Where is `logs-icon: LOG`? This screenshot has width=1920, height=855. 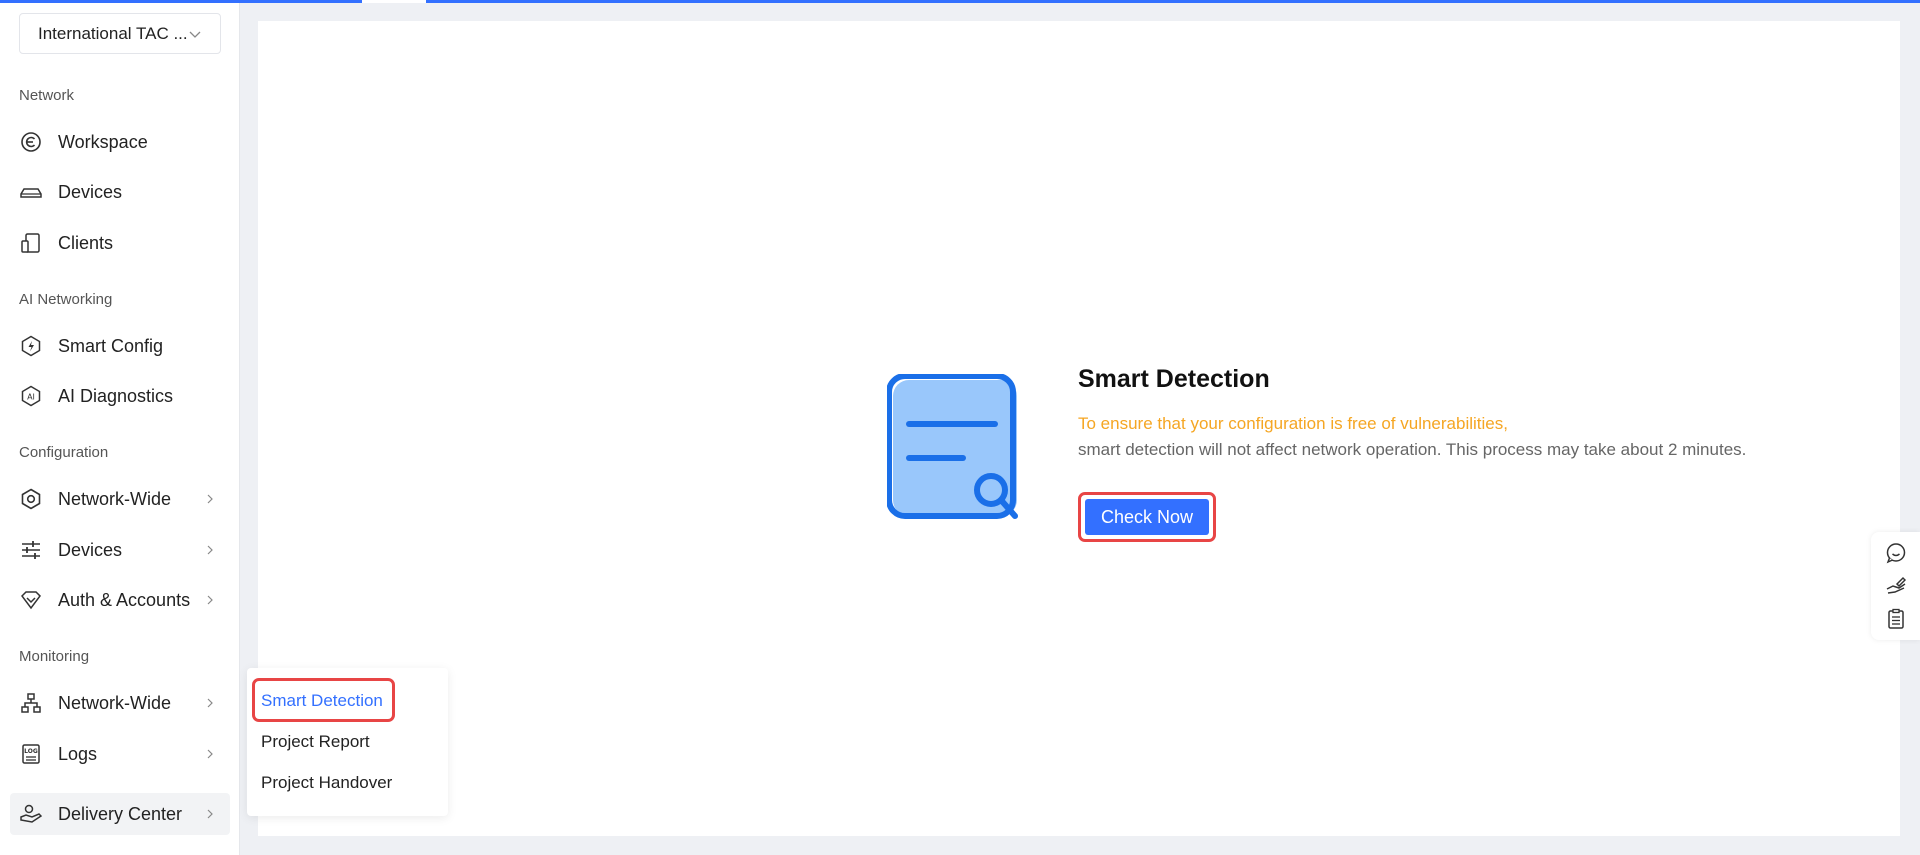
logs-icon: LOG is located at coordinates (31, 754).